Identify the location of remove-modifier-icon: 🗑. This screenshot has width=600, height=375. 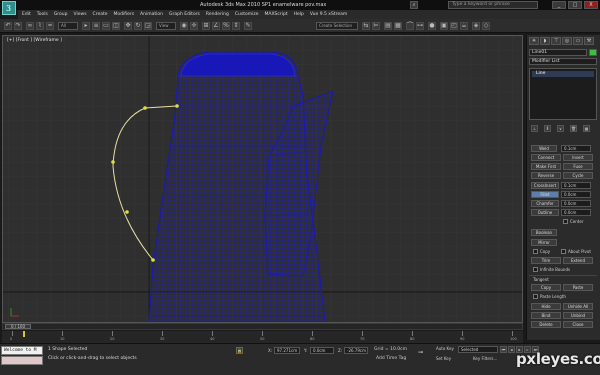
(573, 128).